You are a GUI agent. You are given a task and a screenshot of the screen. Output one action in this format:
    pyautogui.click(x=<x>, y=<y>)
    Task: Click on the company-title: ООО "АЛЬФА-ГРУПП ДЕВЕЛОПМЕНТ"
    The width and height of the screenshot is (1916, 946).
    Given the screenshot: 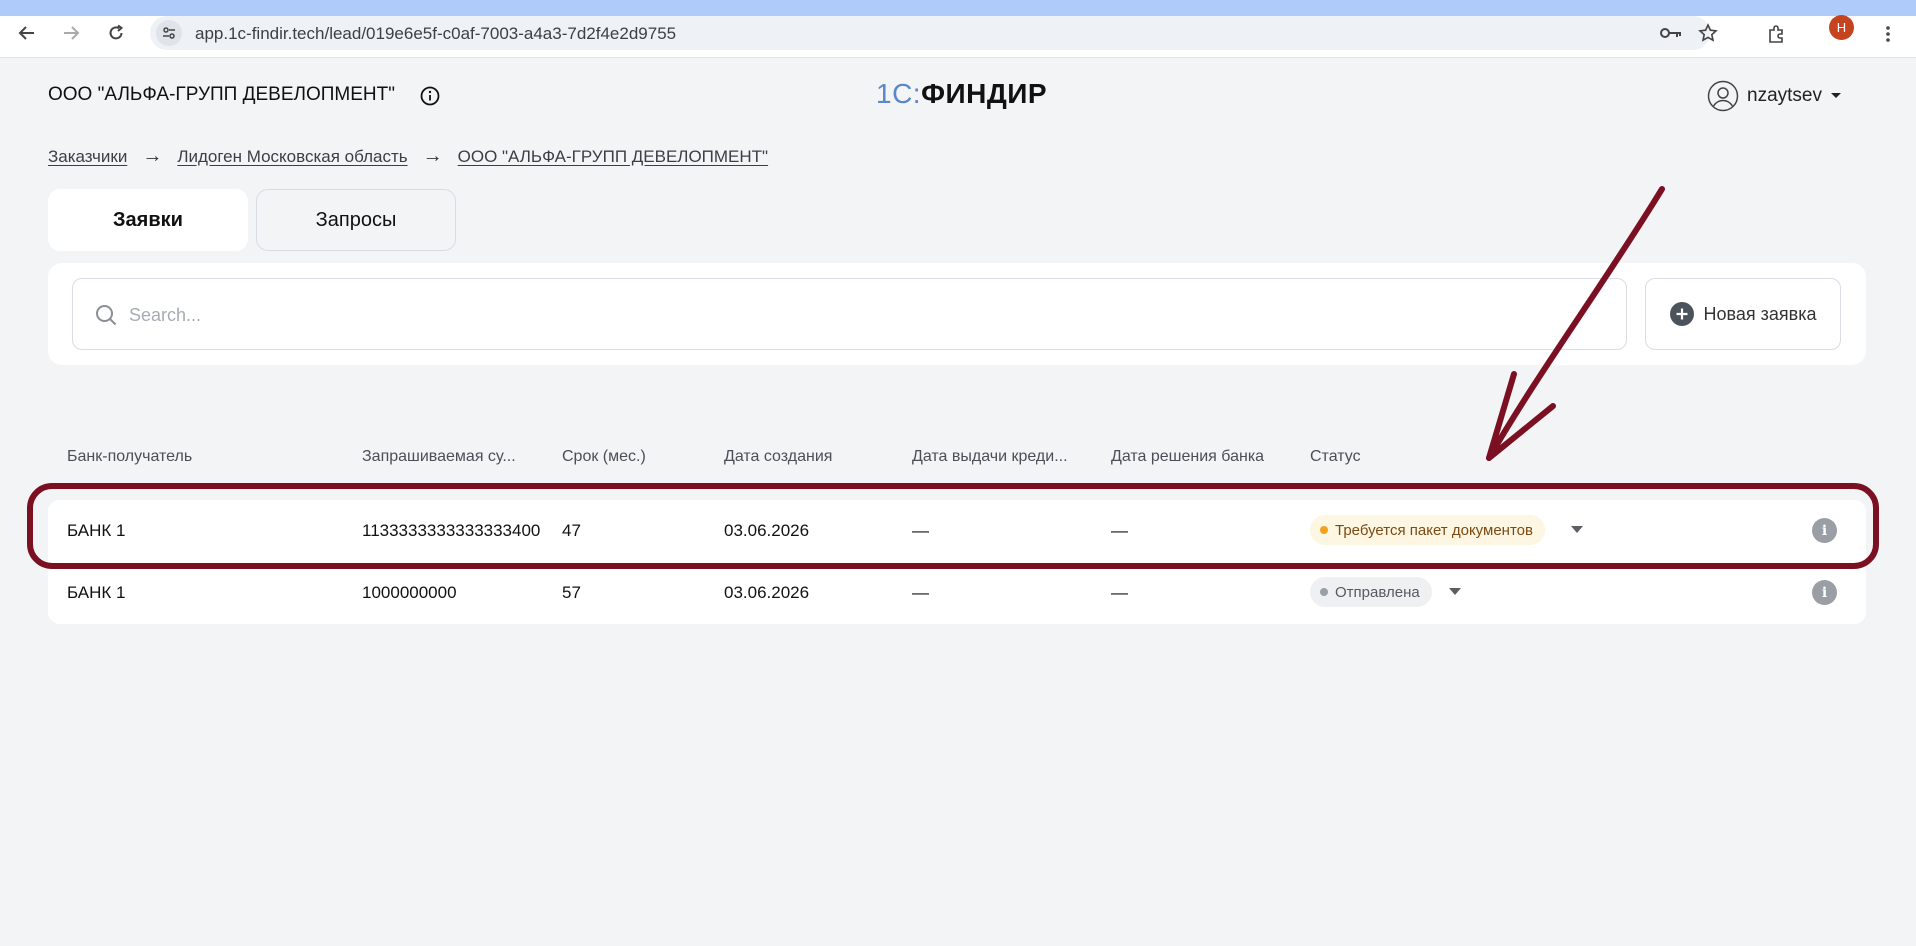 What is the action you would take?
    pyautogui.click(x=221, y=94)
    